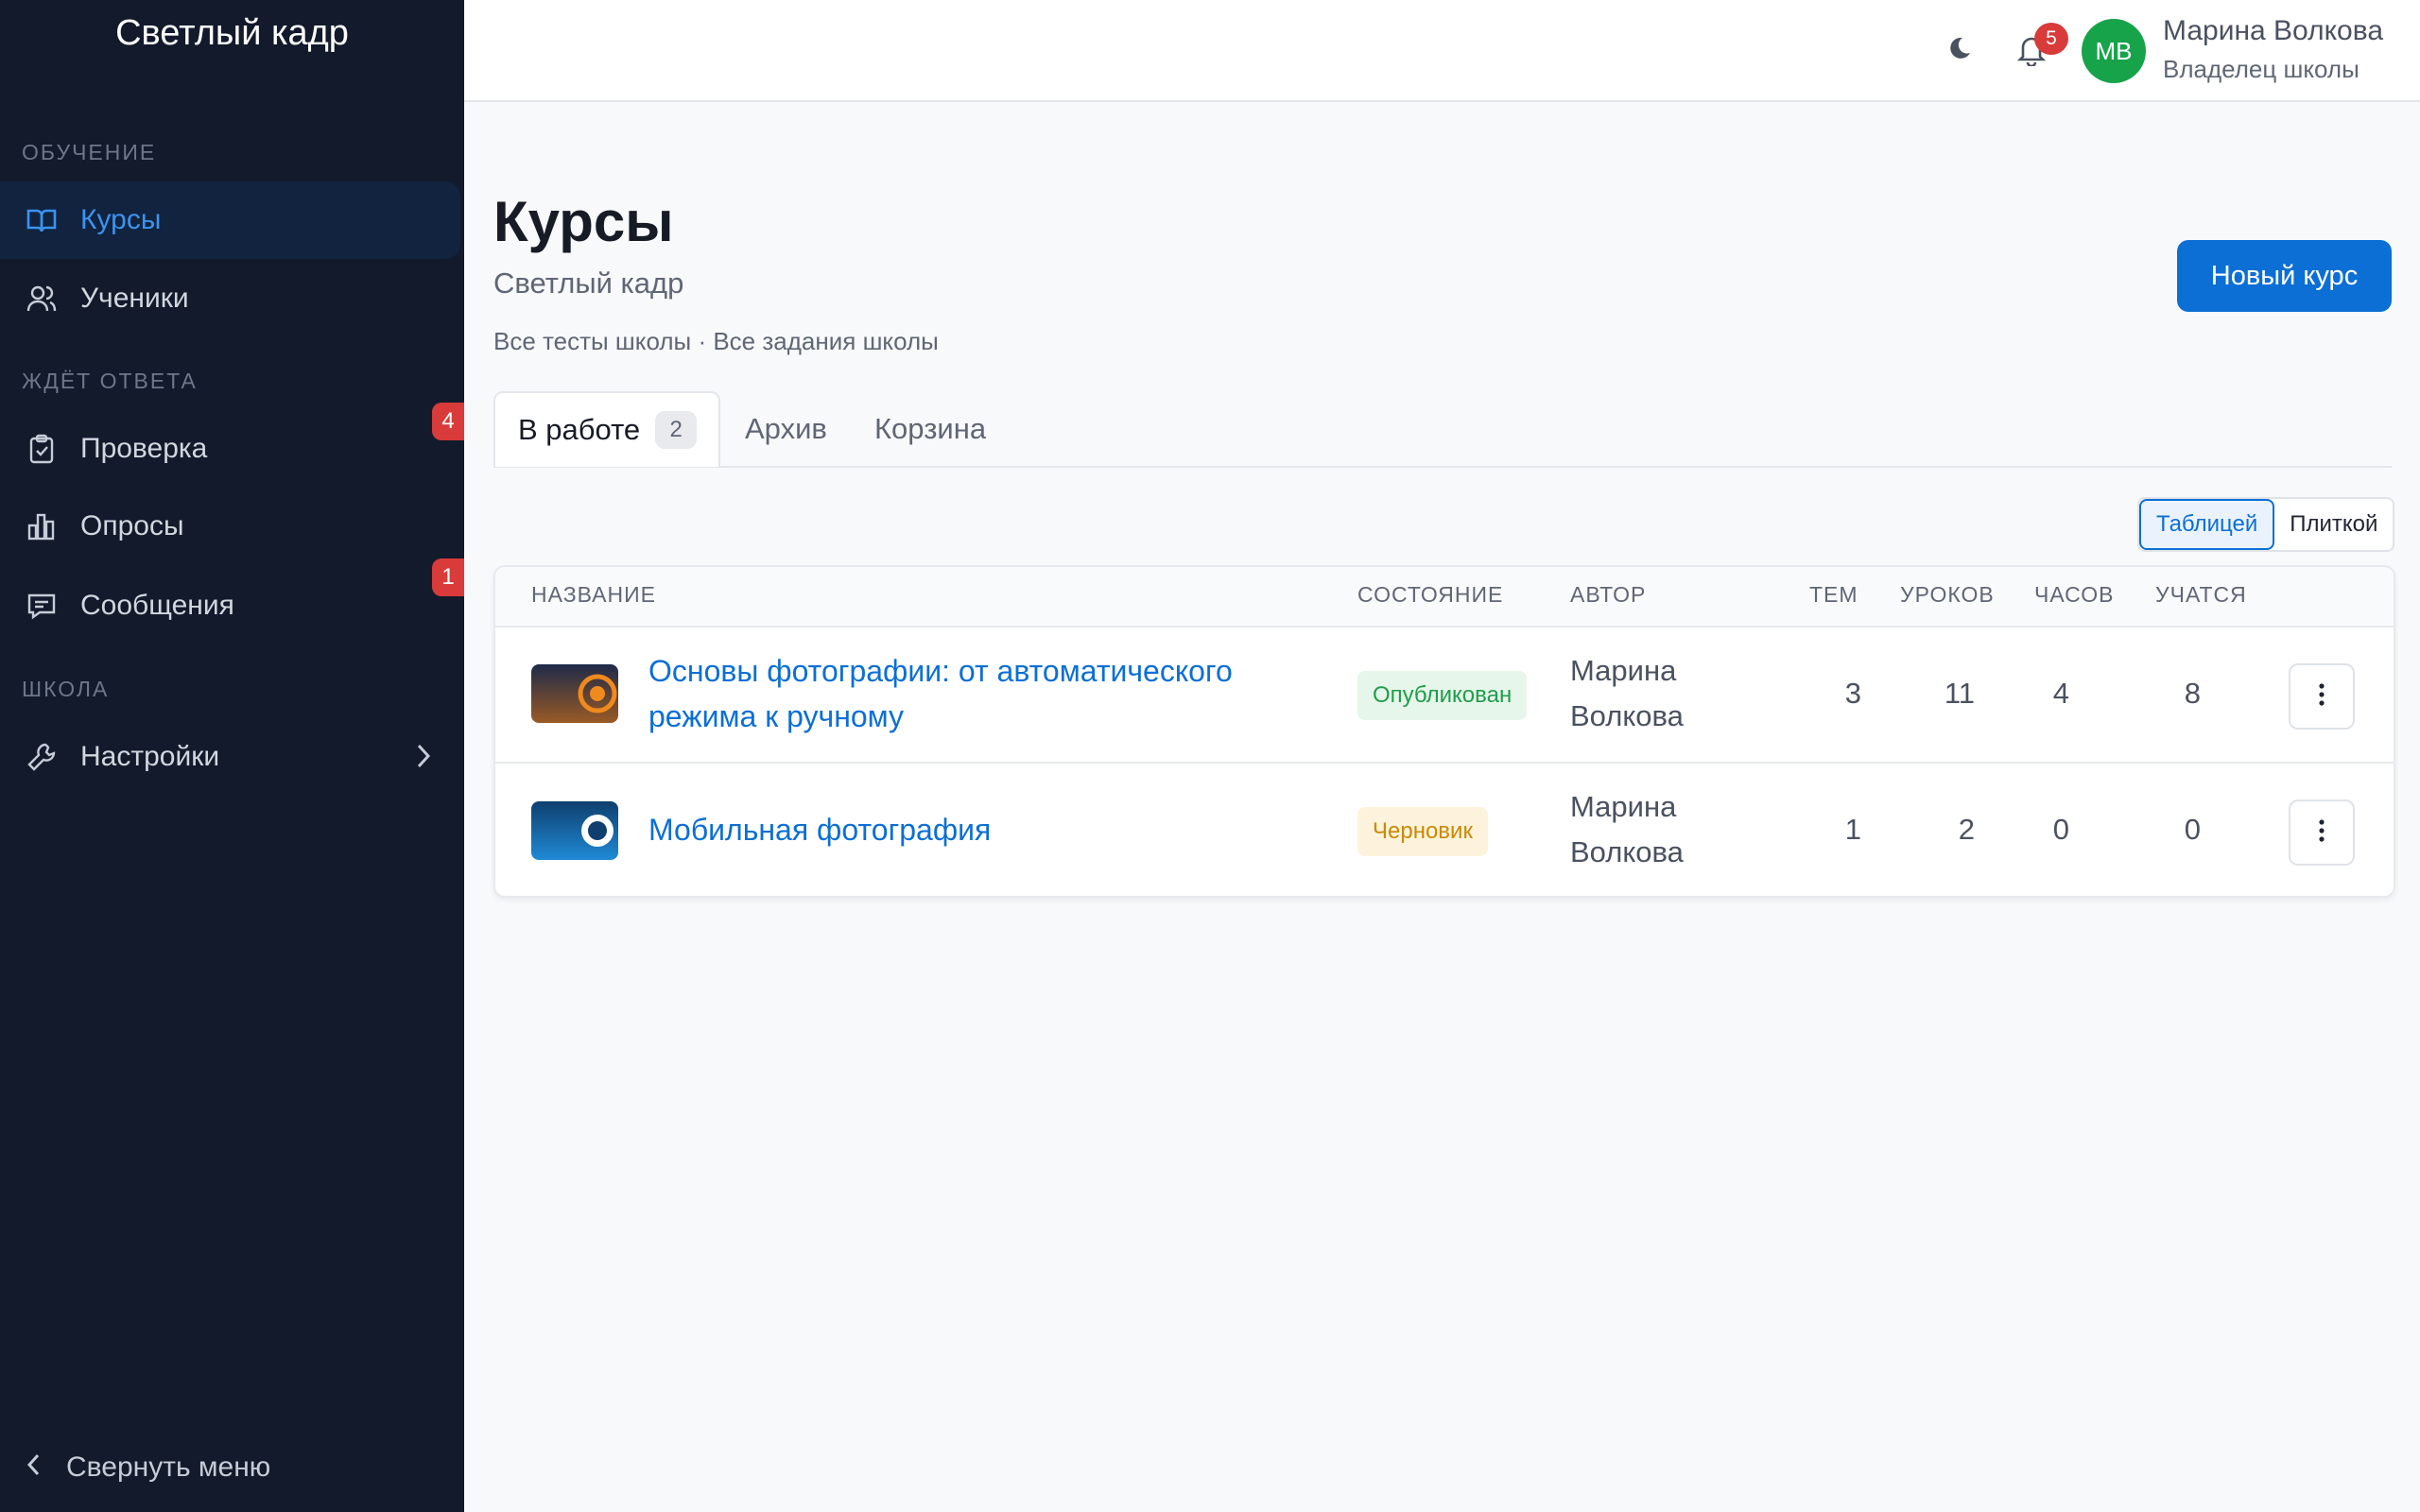 This screenshot has width=2420, height=1512. What do you see at coordinates (42, 606) in the screenshot?
I see `message-icon` at bounding box center [42, 606].